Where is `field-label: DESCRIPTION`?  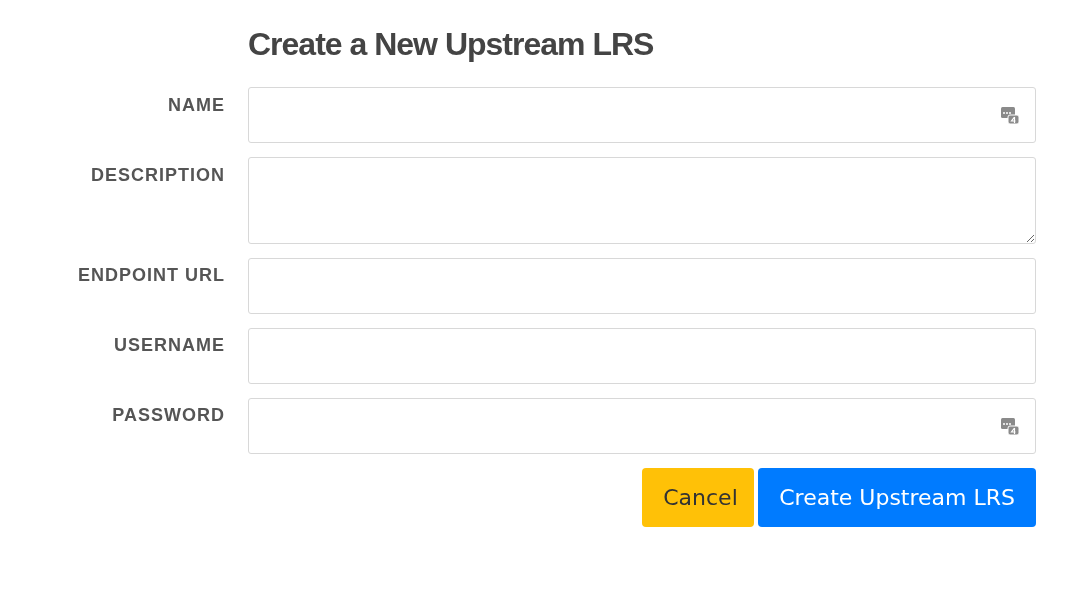
field-label: DESCRIPTION is located at coordinates (158, 175).